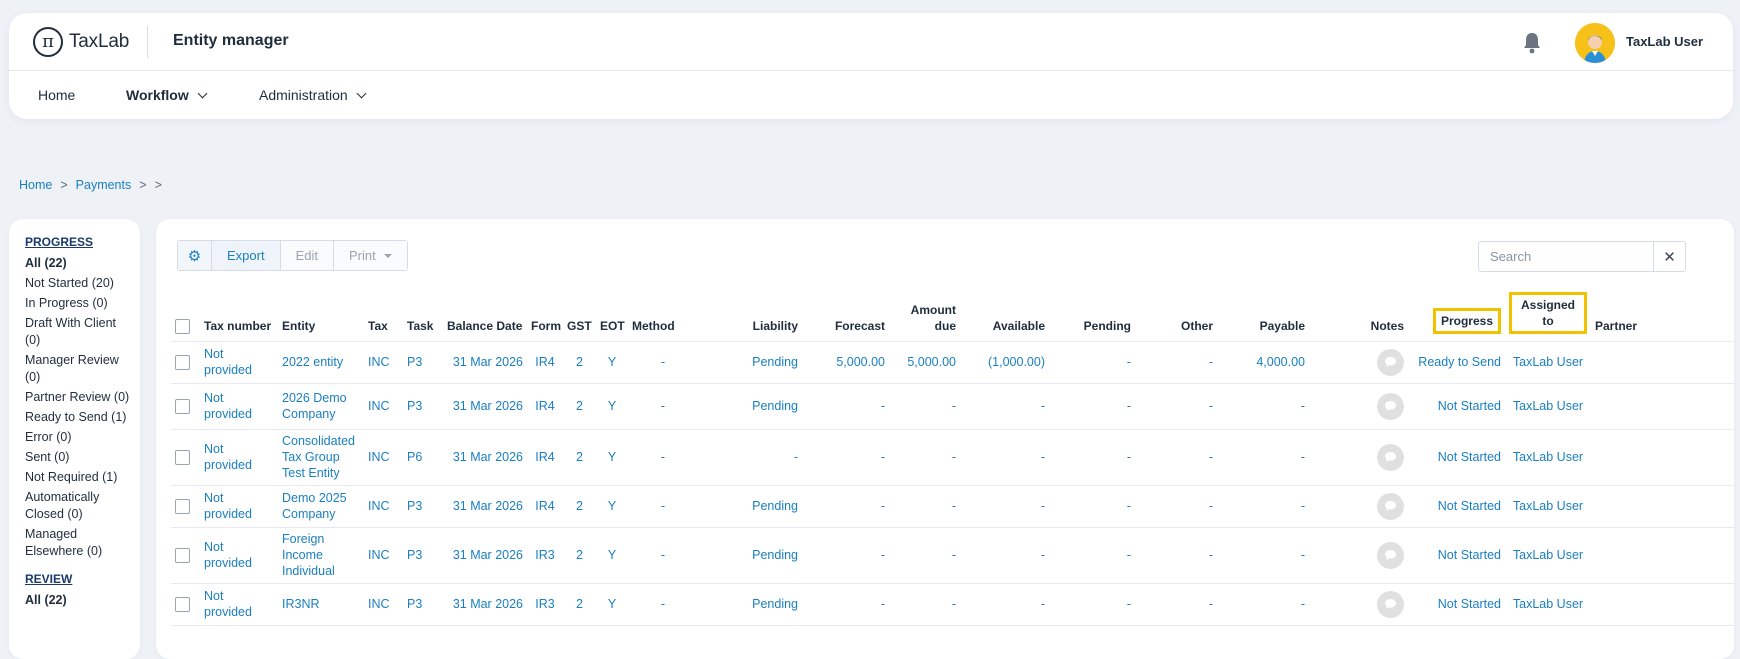  I want to click on sidebar-filter-item: In Progress (0), so click(79, 303).